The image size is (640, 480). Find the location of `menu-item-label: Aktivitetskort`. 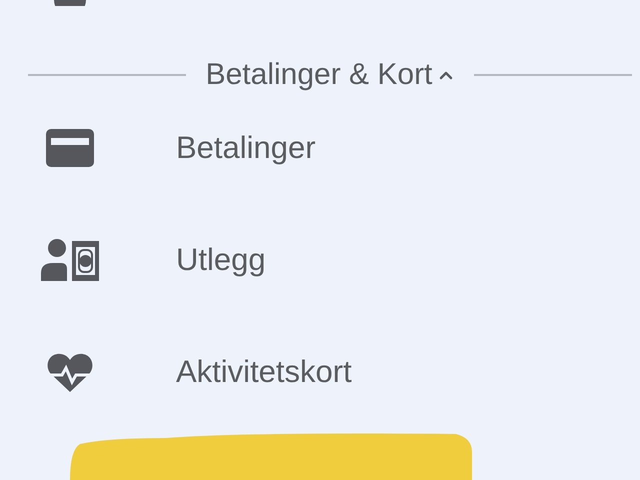

menu-item-label: Aktivitetskort is located at coordinates (264, 372).